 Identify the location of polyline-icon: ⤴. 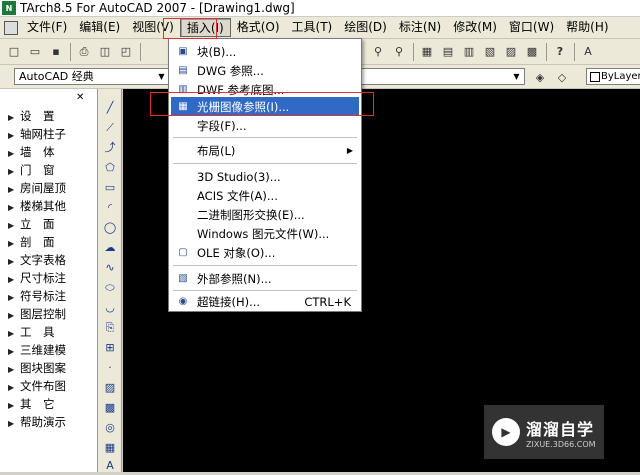
(110, 148).